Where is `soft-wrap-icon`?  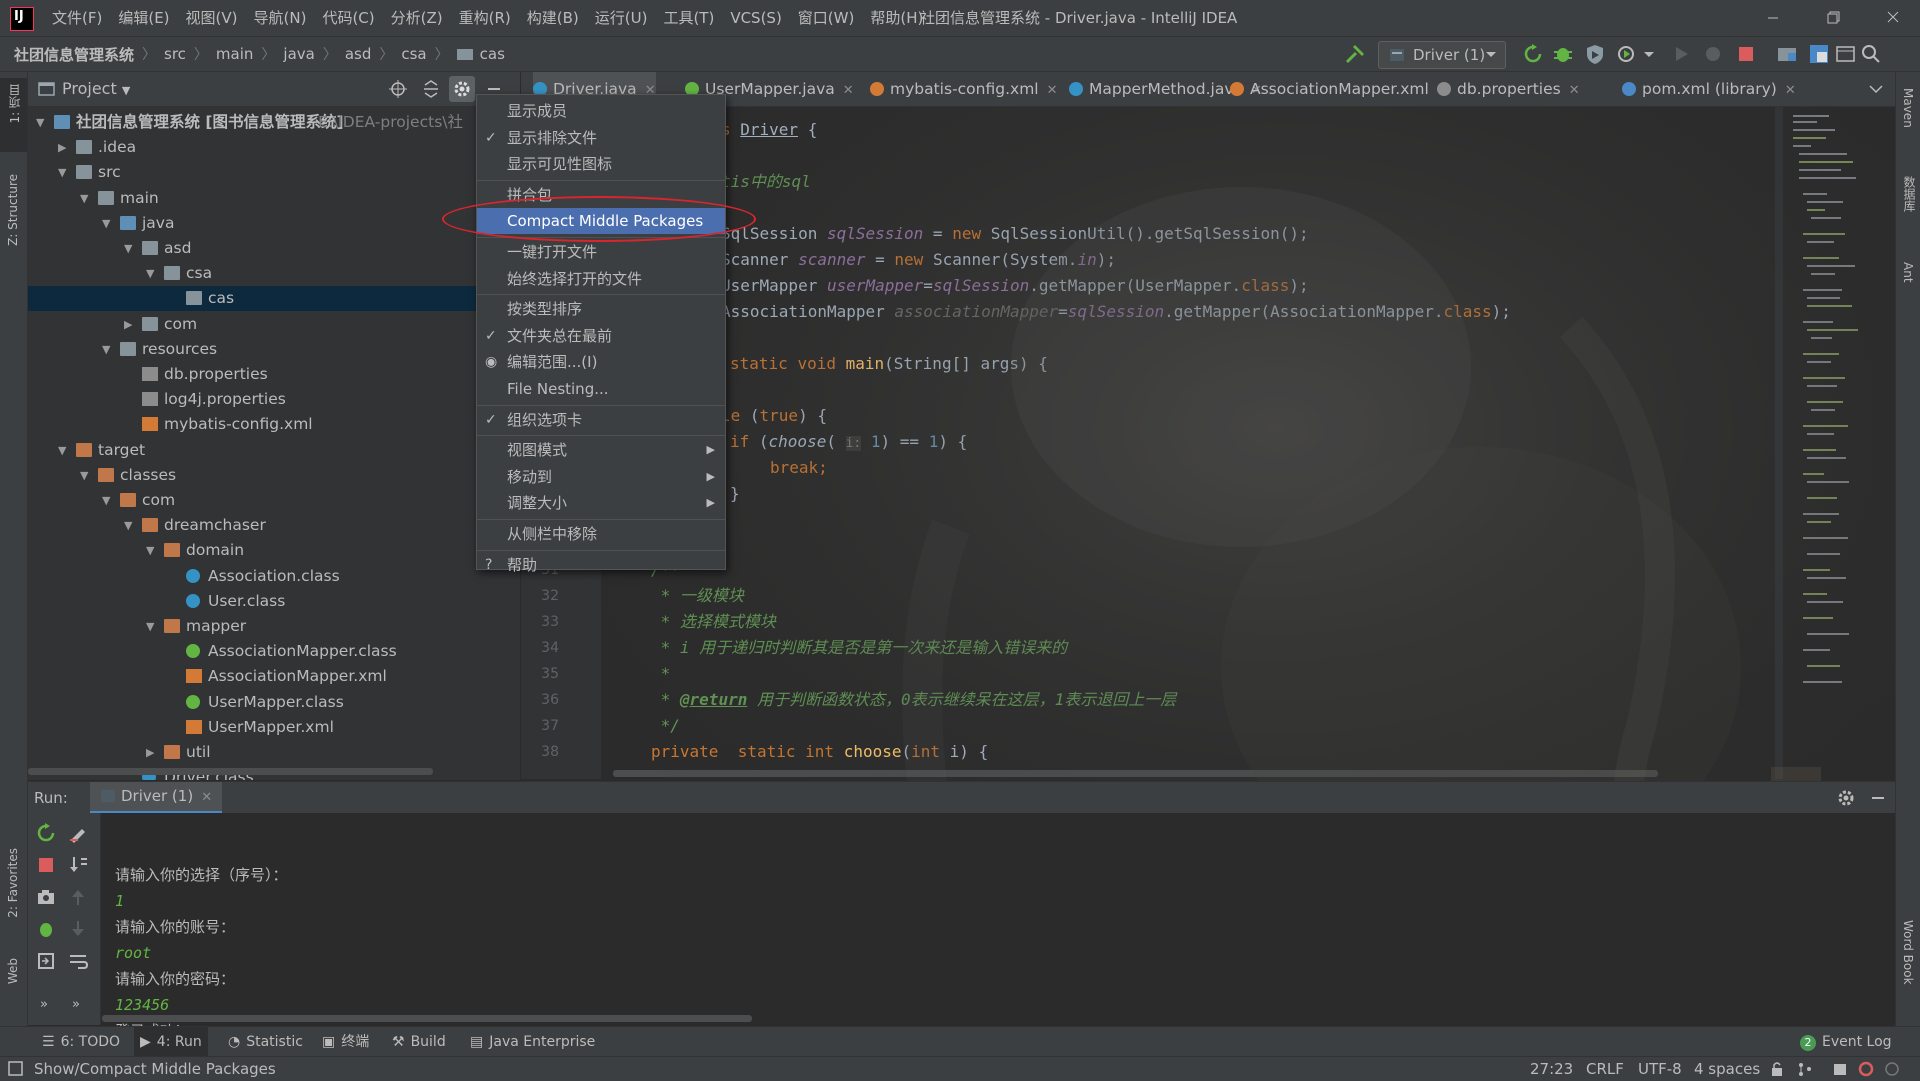 soft-wrap-icon is located at coordinates (78, 961).